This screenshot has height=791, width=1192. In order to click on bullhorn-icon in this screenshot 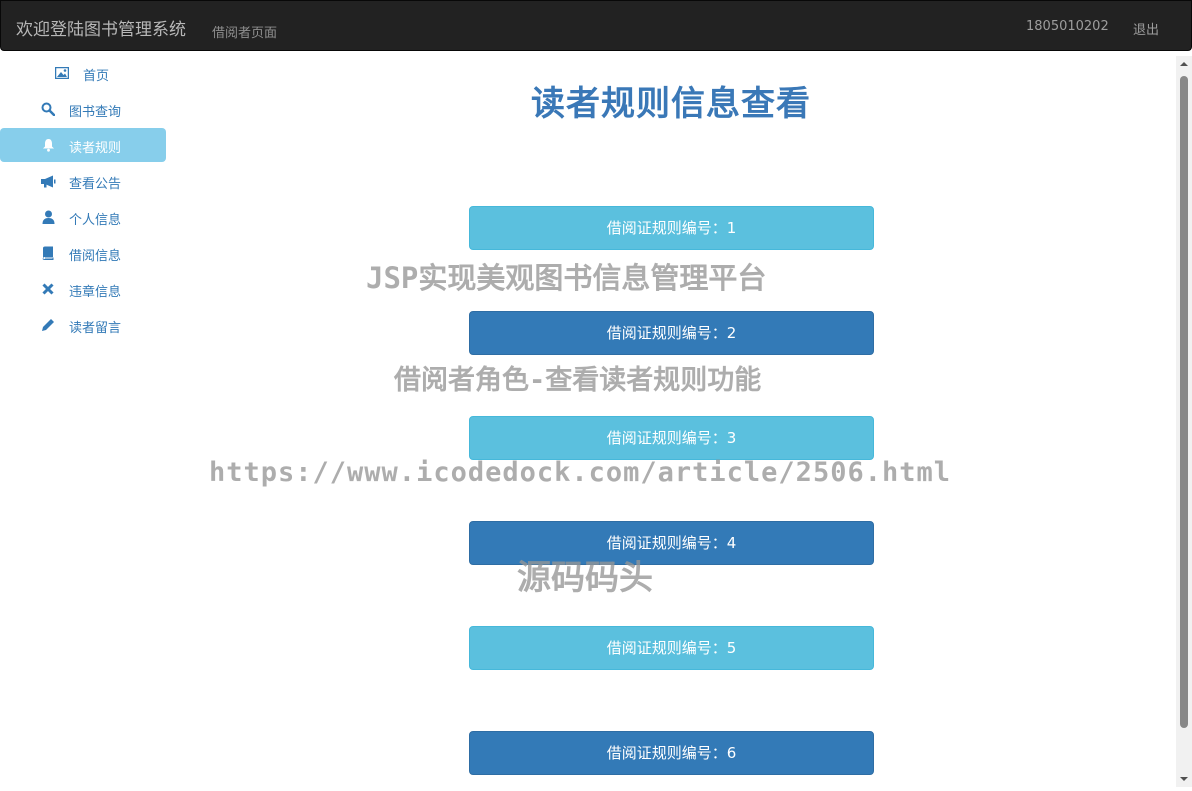, I will do `click(48, 181)`.